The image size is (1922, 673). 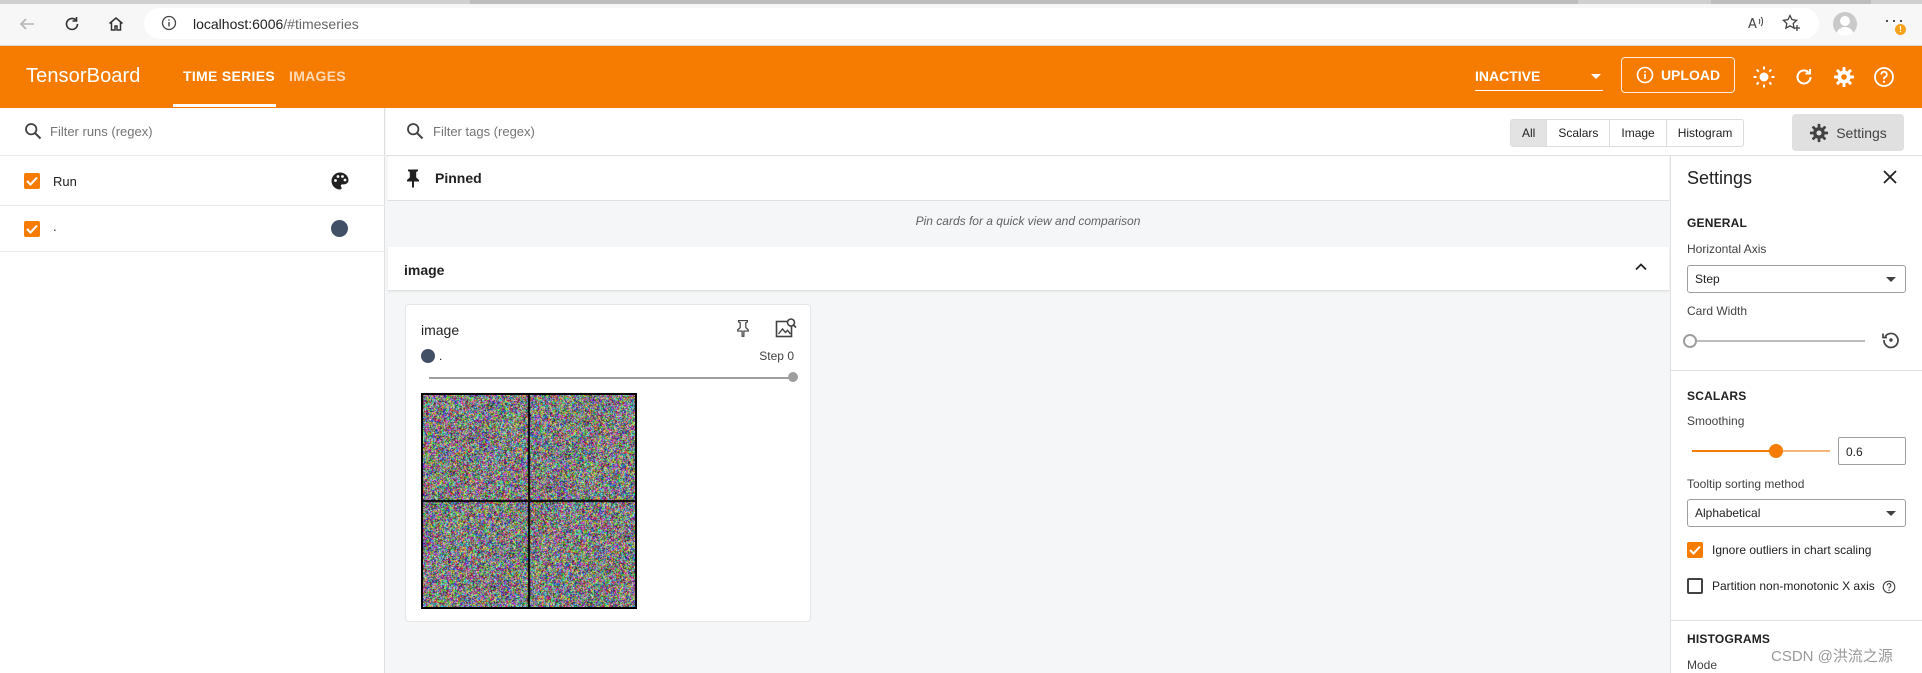 I want to click on browser-toolbar: localhost:6006/#timeseries A ··· !, so click(x=961, y=23).